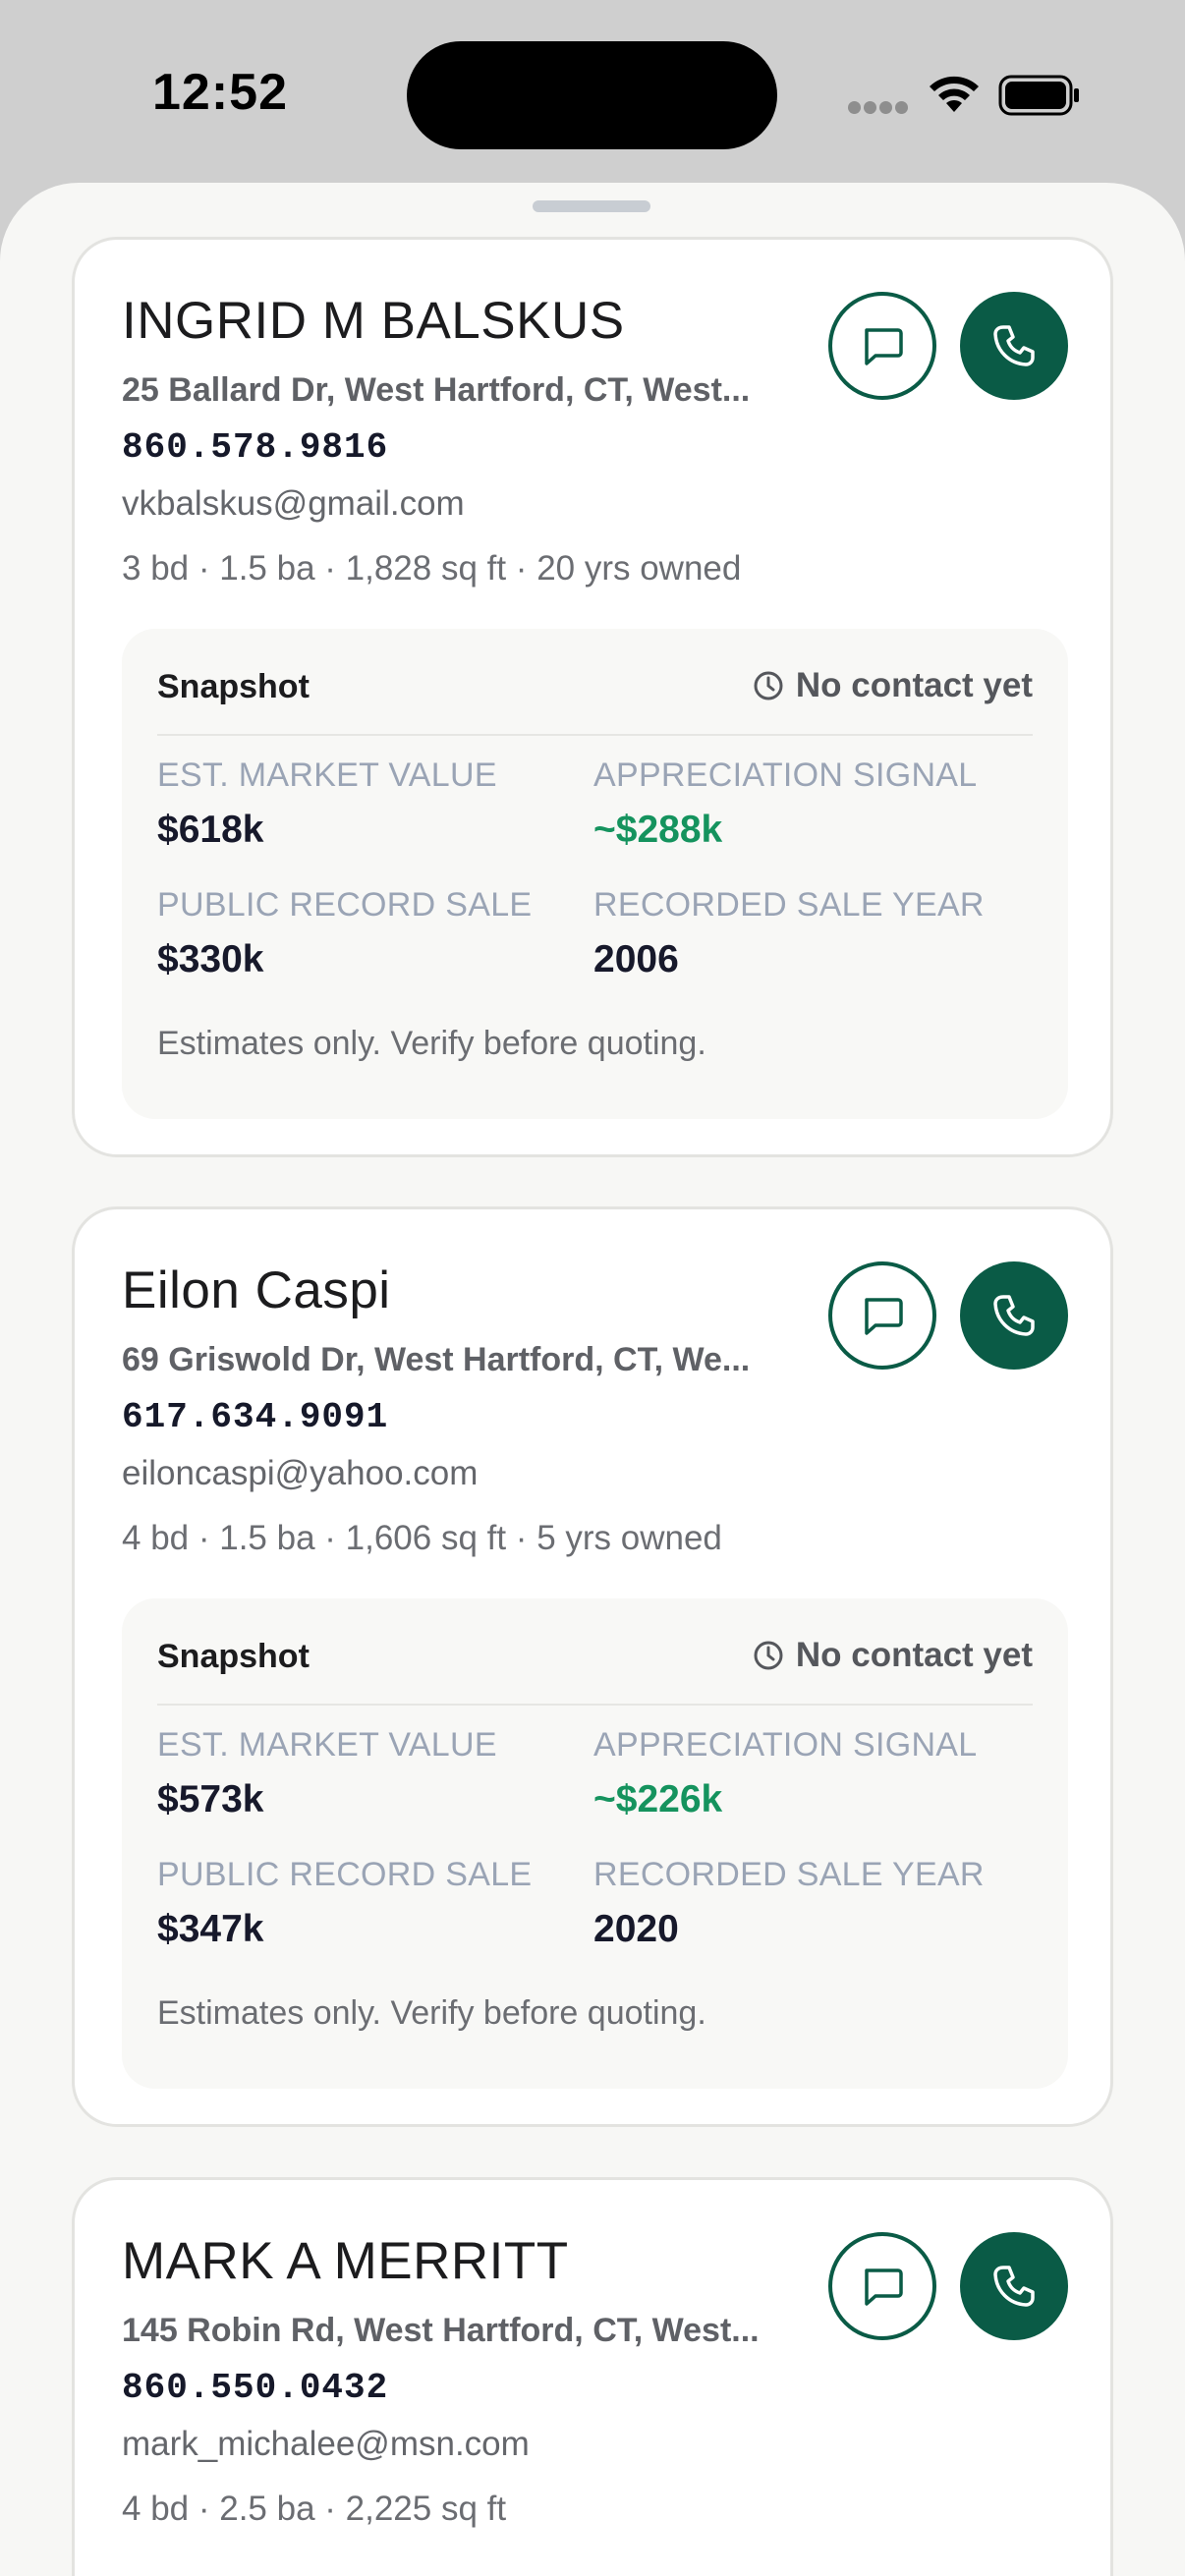 The image size is (1185, 2576). What do you see at coordinates (220, 92) in the screenshot?
I see `status-time: 12:52` at bounding box center [220, 92].